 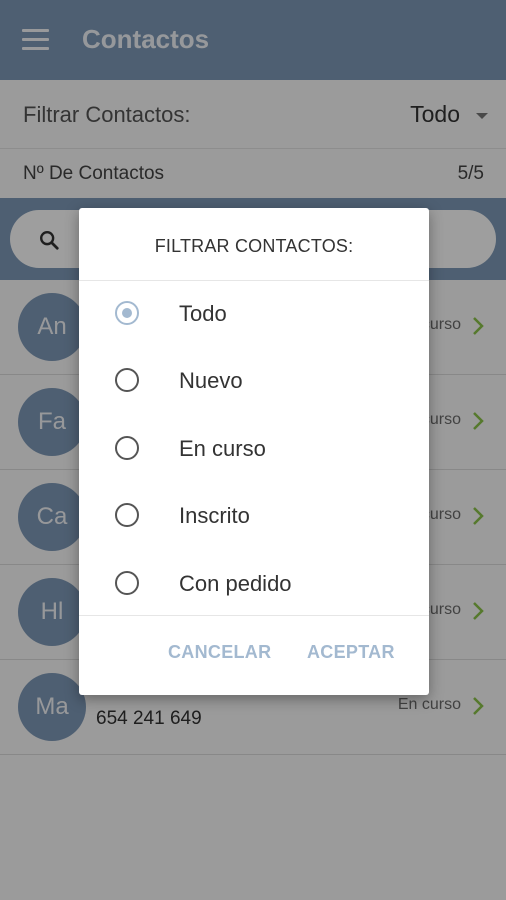 What do you see at coordinates (222, 448) in the screenshot?
I see `option-label: En curso` at bounding box center [222, 448].